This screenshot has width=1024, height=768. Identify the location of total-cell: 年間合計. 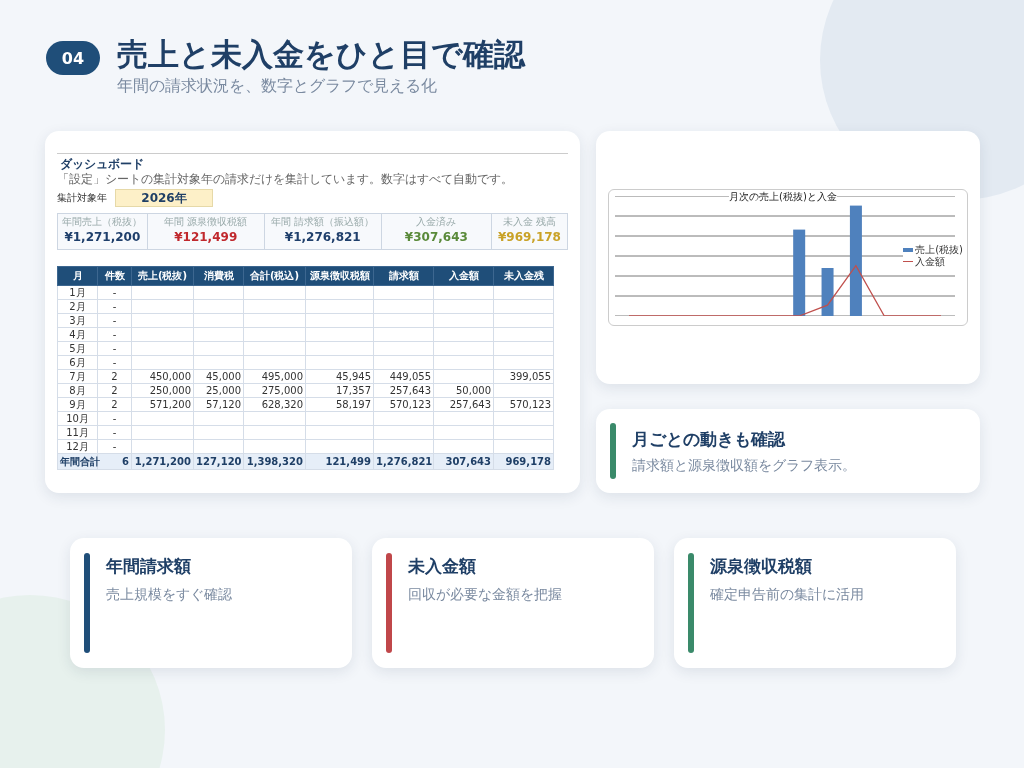
(80, 461).